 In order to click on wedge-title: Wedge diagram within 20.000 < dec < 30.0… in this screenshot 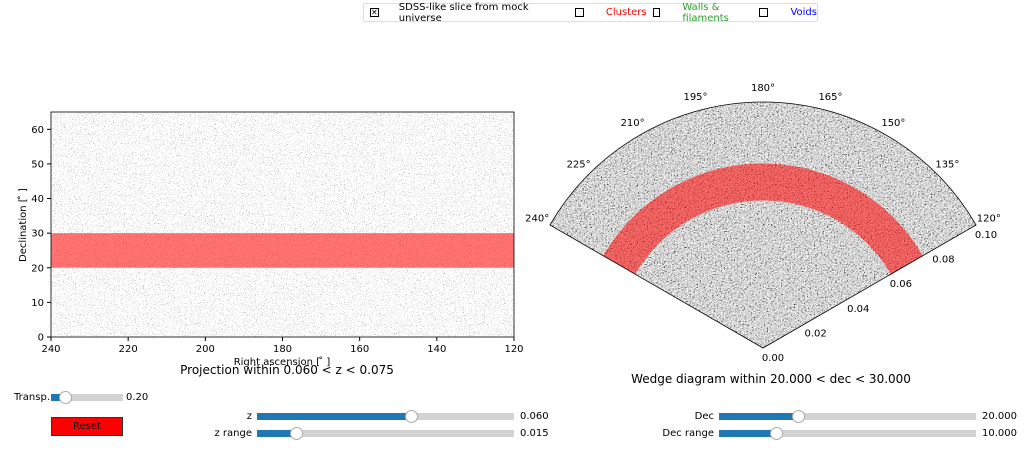, I will do `click(771, 379)`.